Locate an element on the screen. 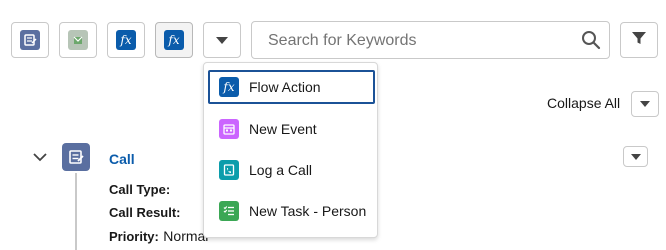 Image resolution: width=666 pixels, height=250 pixels. field-label: Call Type: is located at coordinates (140, 189).